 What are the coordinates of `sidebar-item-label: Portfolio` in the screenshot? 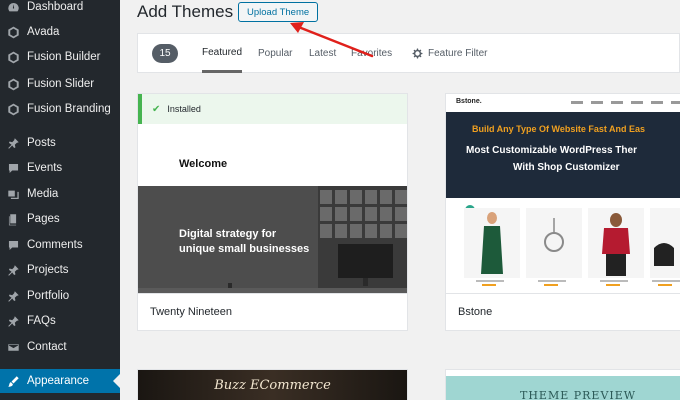 It's located at (48, 296).